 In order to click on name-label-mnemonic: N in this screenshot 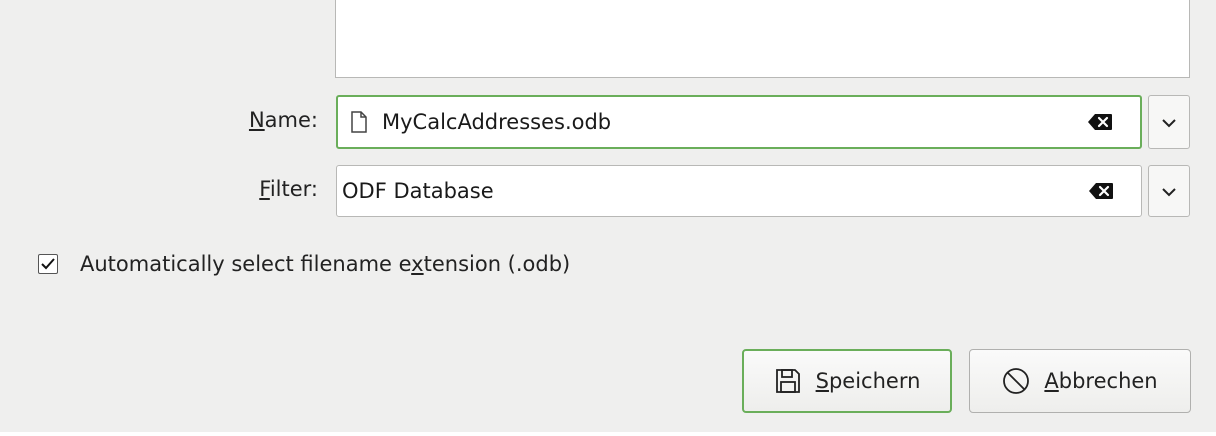, I will do `click(256, 120)`.